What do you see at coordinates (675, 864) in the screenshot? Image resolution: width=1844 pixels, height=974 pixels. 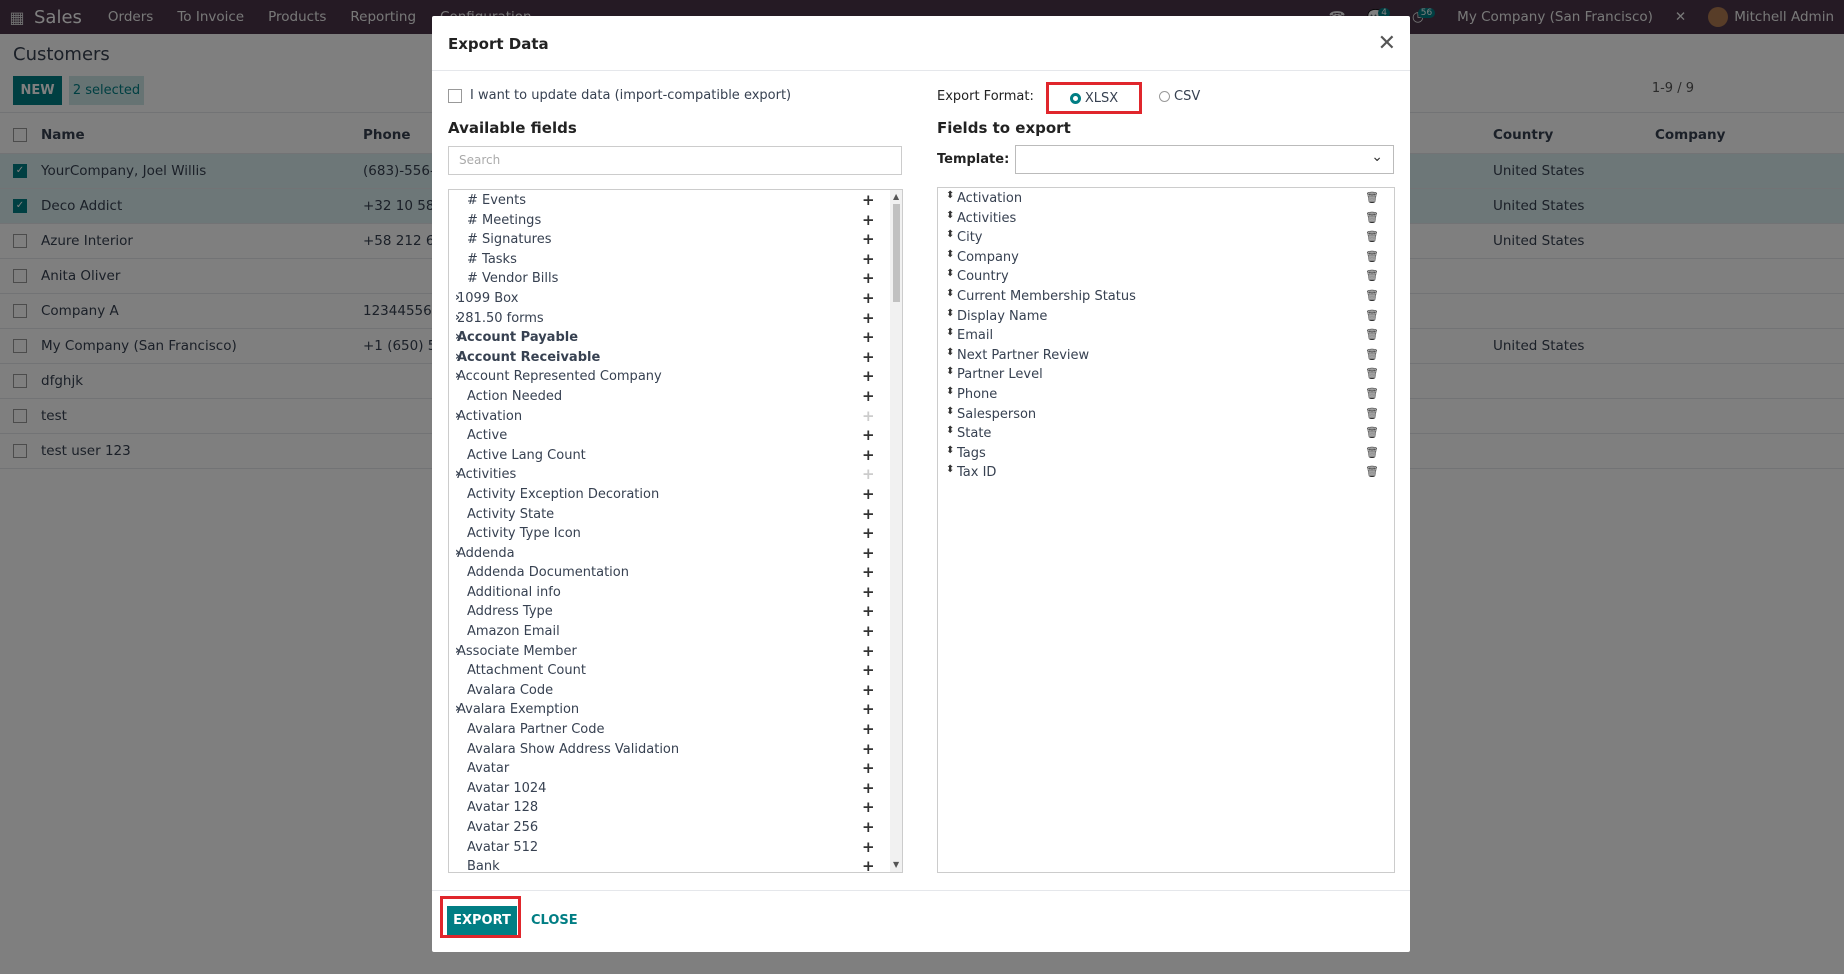 I see `available-field-item: Bank +` at bounding box center [675, 864].